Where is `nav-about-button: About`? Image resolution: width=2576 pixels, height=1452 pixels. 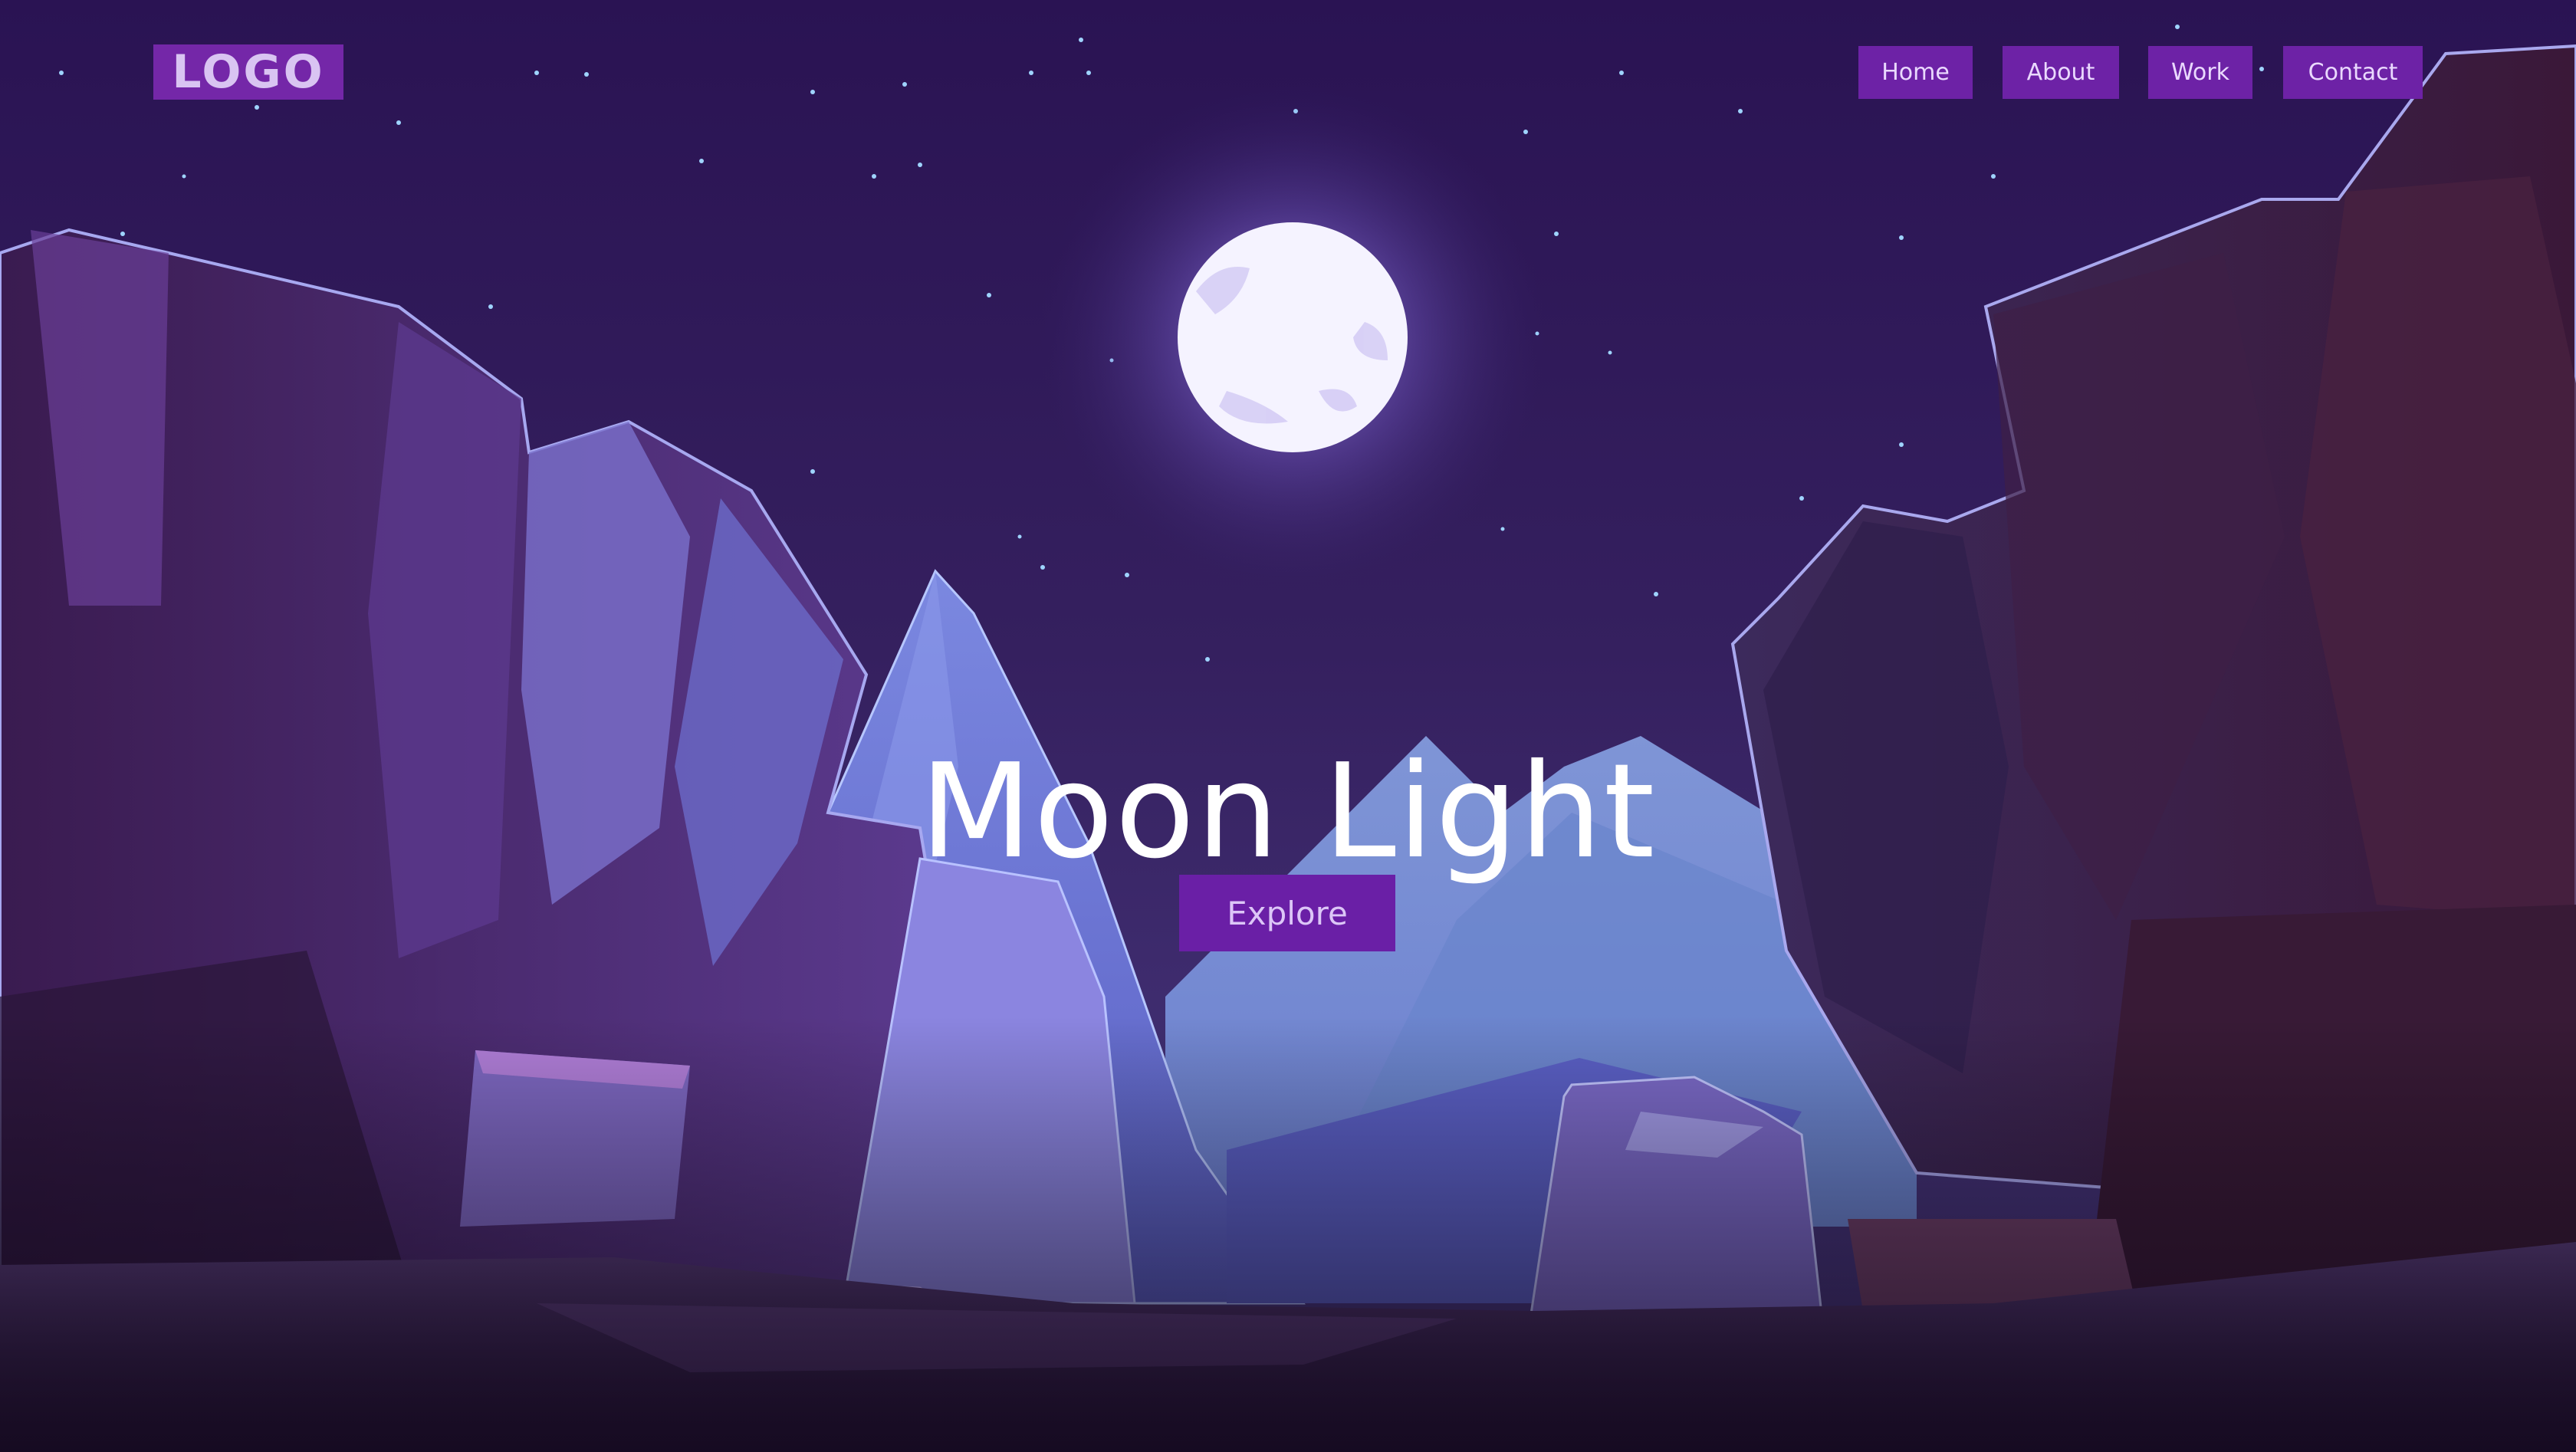
nav-about-button: About is located at coordinates (2061, 72).